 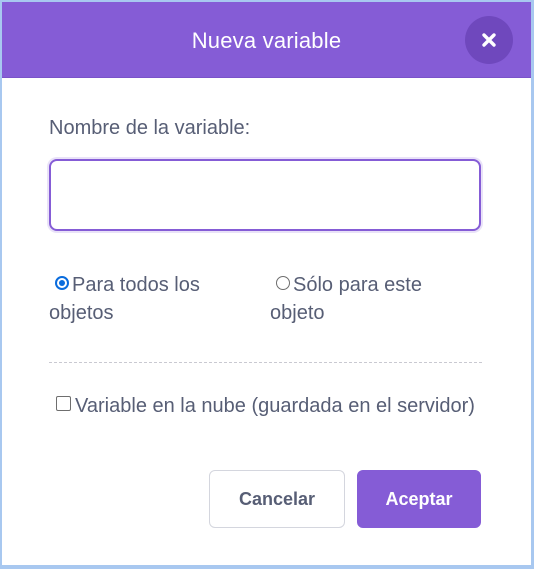 I want to click on radio-unselected-icon, so click(x=283, y=283).